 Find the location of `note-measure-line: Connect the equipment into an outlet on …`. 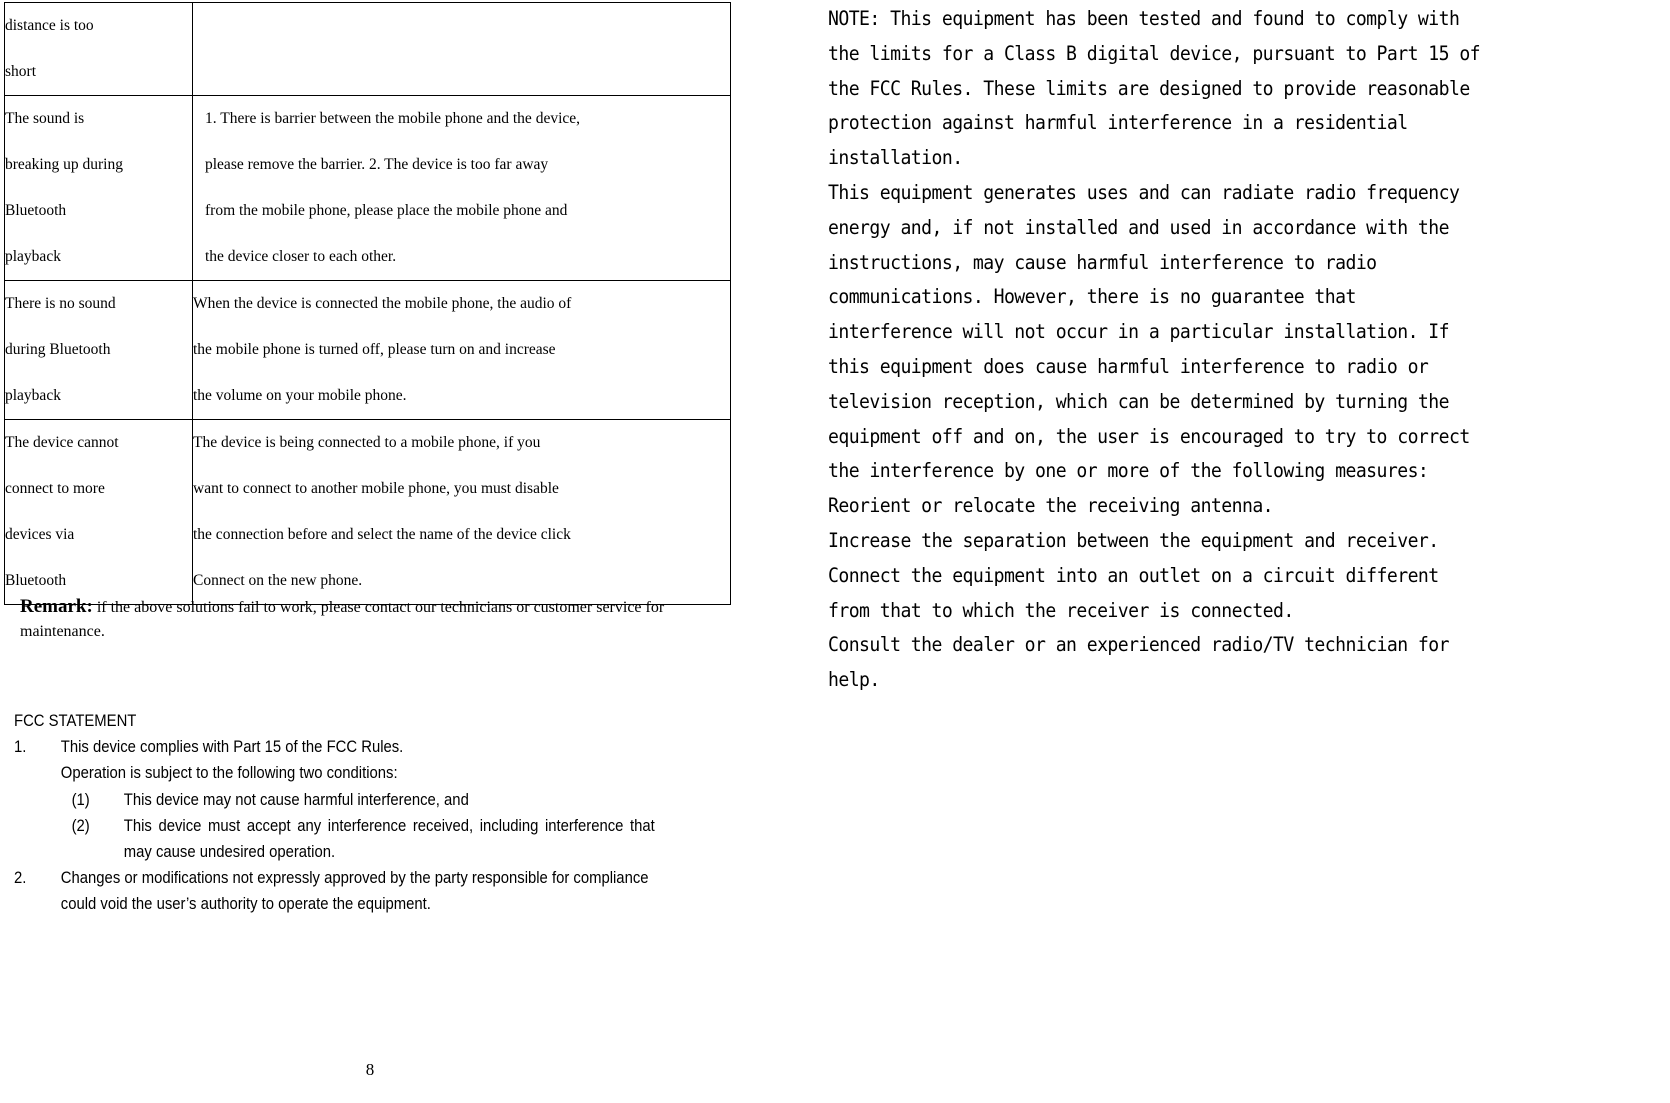

note-measure-line: Connect the equipment into an outlet on … is located at coordinates (1133, 575).